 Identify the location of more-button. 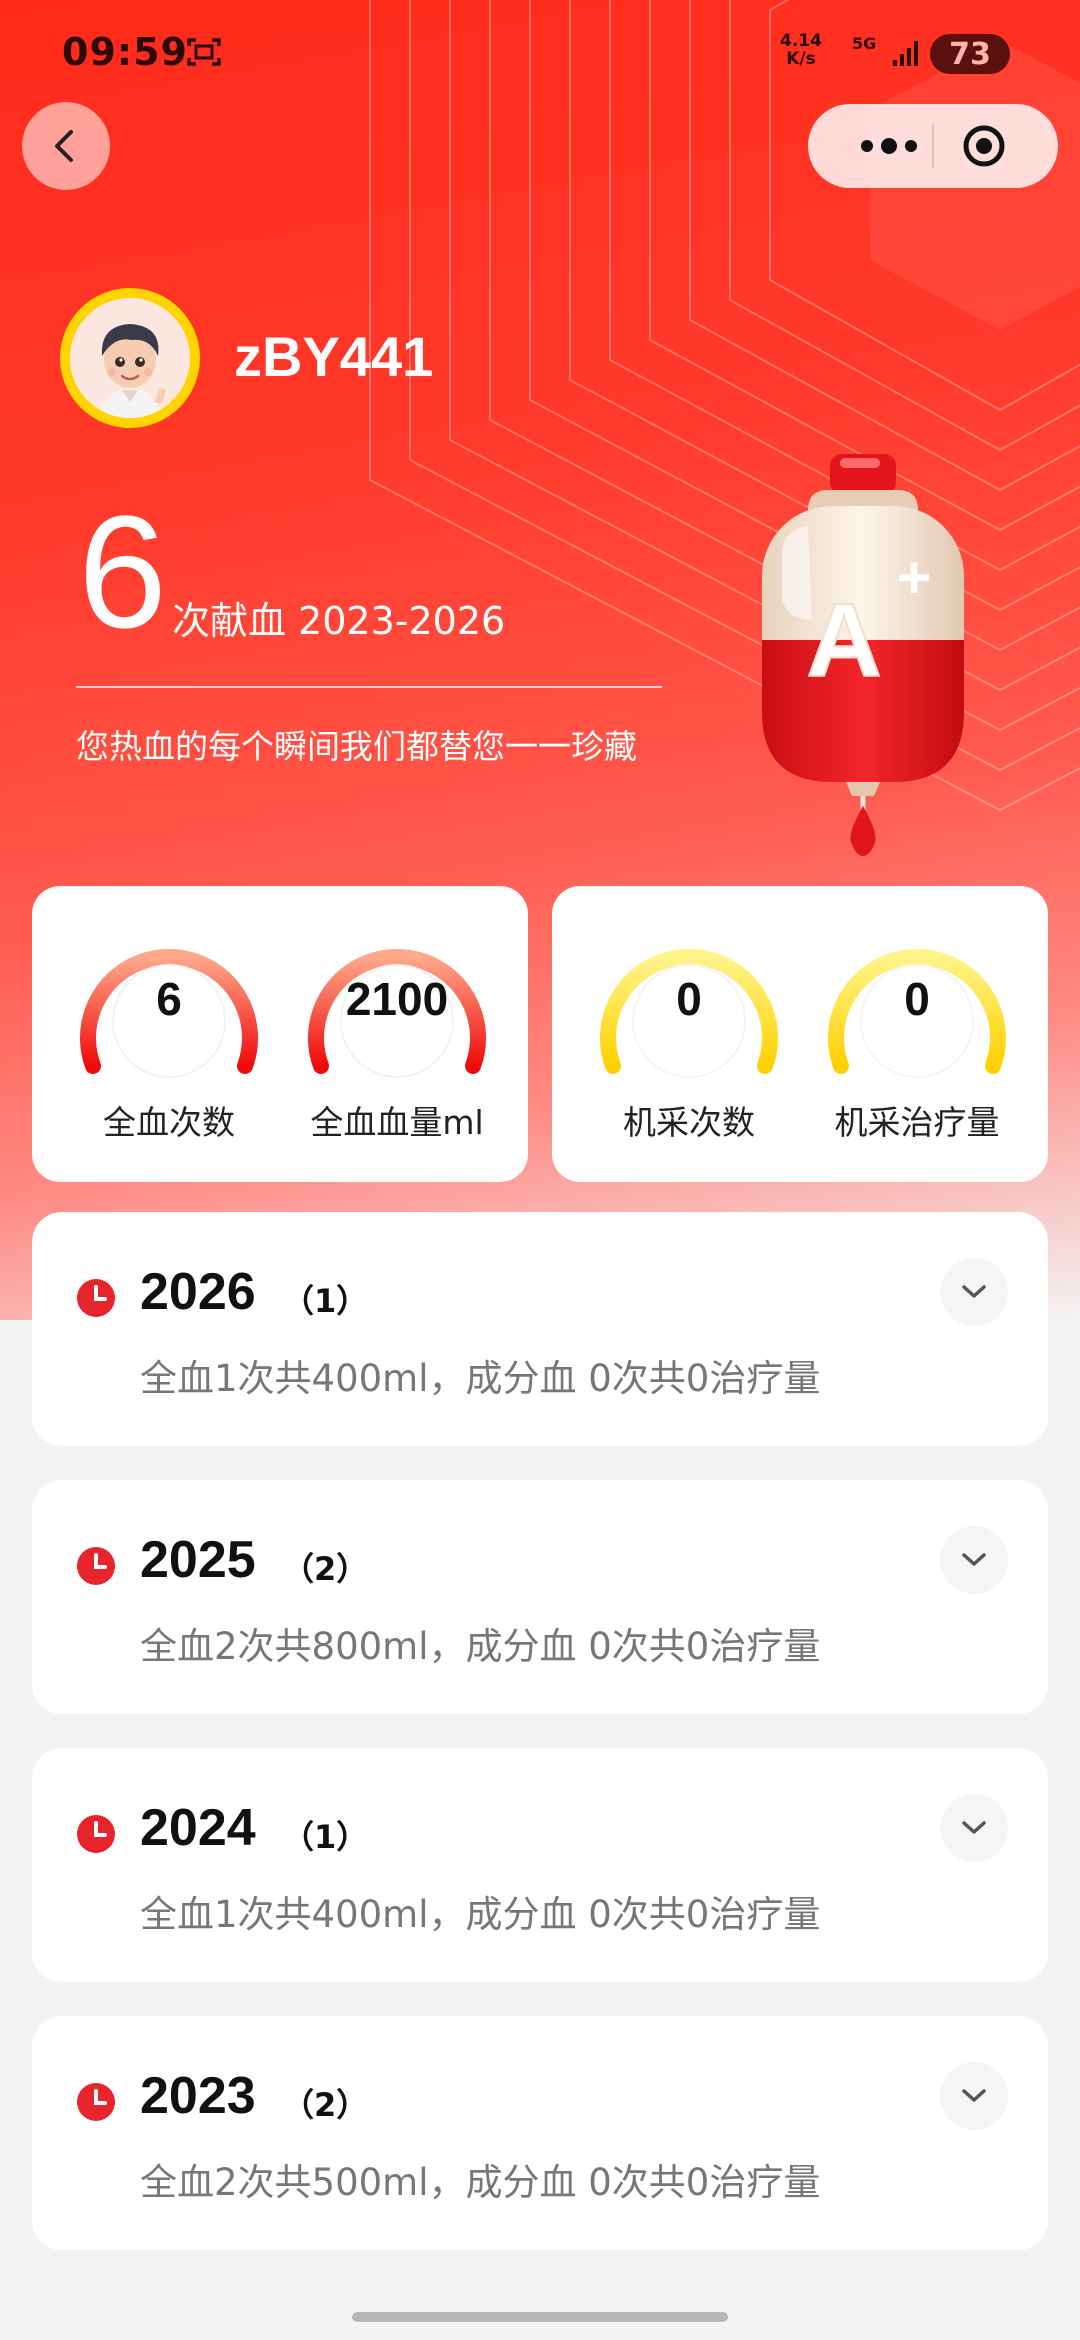
(889, 146).